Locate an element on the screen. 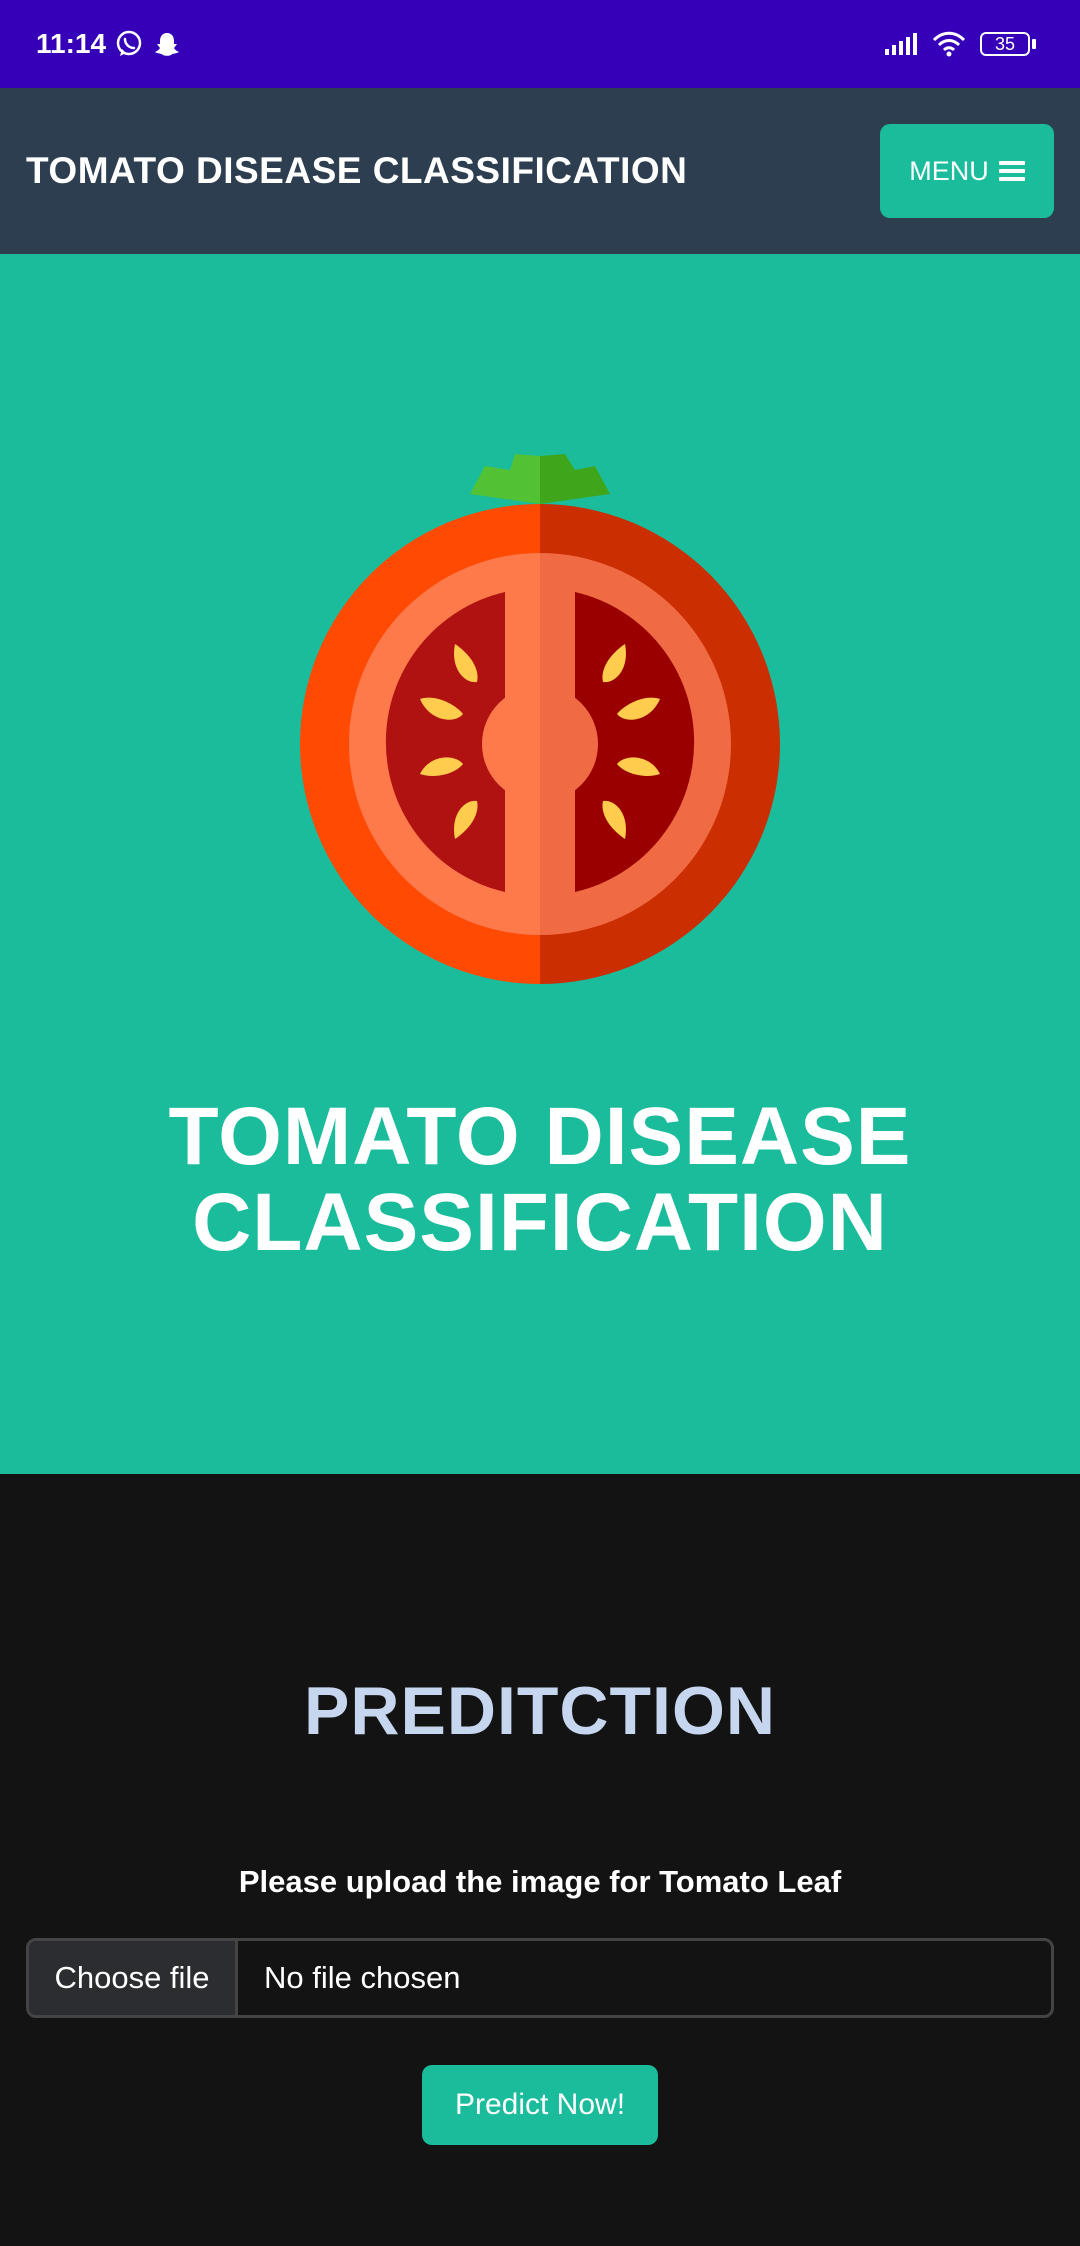 The width and height of the screenshot is (1080, 2246). menu-label: MENU is located at coordinates (949, 170).